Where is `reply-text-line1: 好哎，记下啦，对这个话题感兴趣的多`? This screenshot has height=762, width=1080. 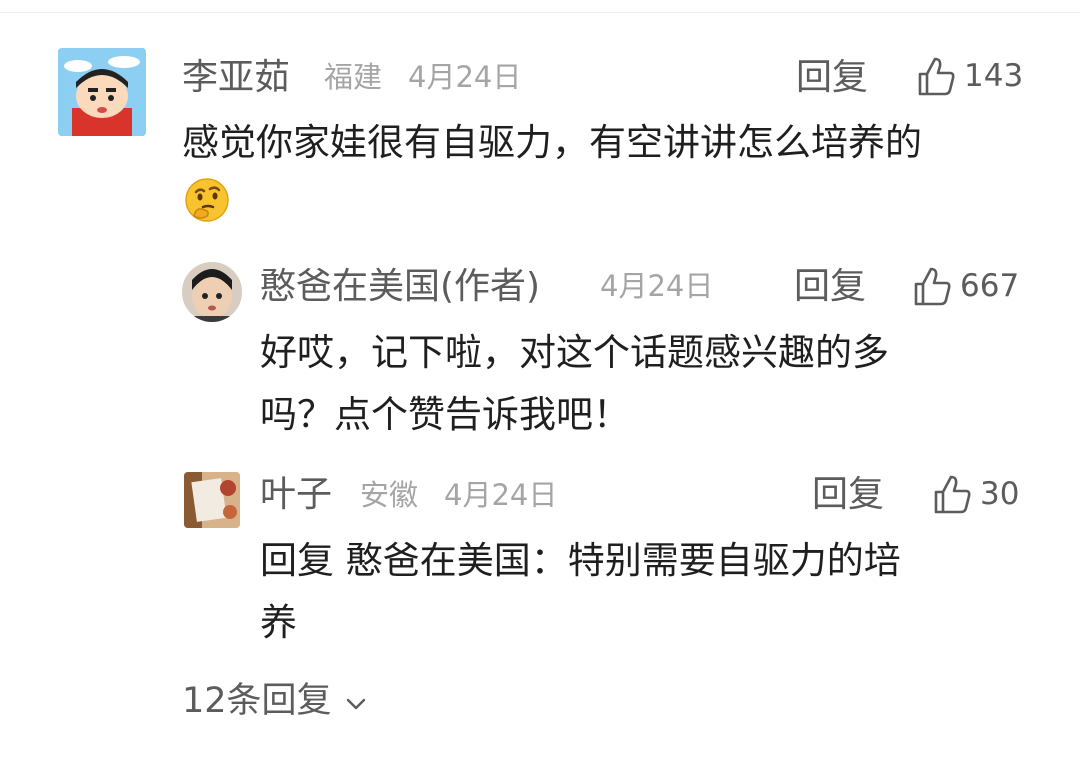
reply-text-line1: 好哎，记下啦，对这个话题感兴趣的多 is located at coordinates (574, 352).